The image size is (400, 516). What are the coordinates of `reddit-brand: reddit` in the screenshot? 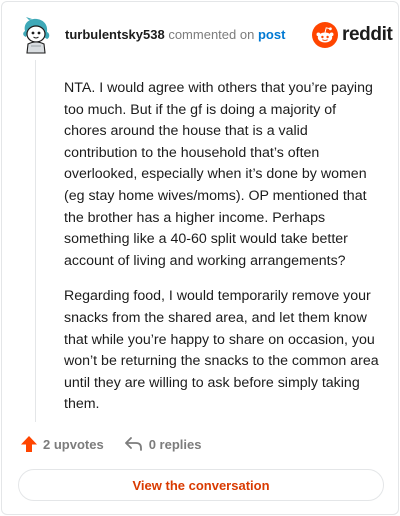 It's located at (352, 35).